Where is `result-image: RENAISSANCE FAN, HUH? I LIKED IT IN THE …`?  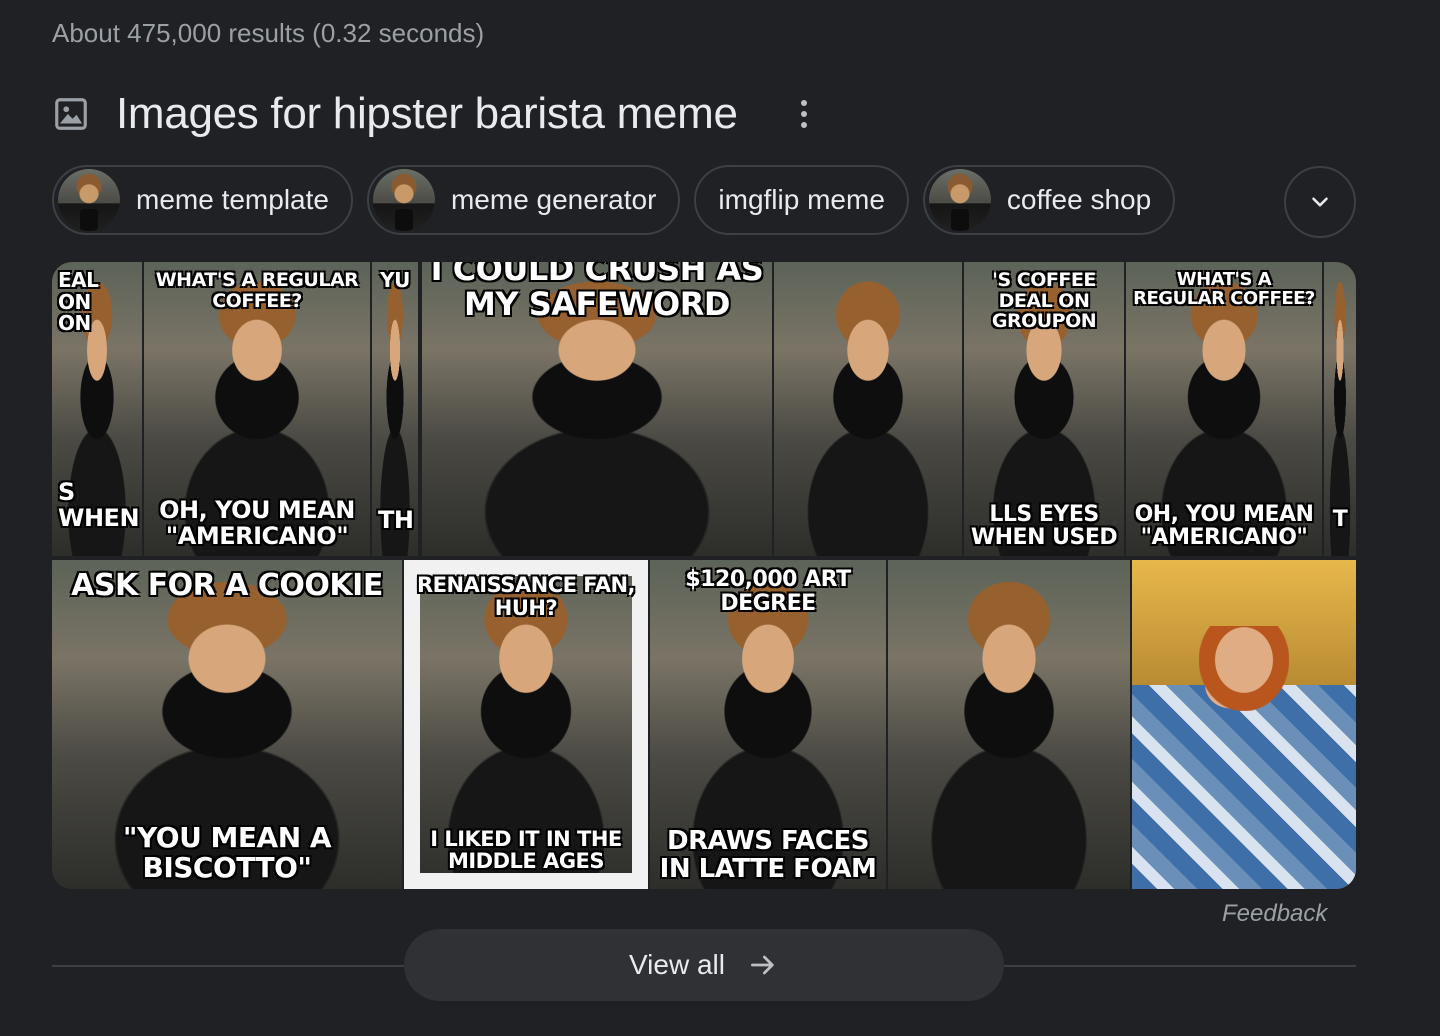 result-image: RENAISSANCE FAN, HUH? I LIKED IT IN THE … is located at coordinates (526, 724).